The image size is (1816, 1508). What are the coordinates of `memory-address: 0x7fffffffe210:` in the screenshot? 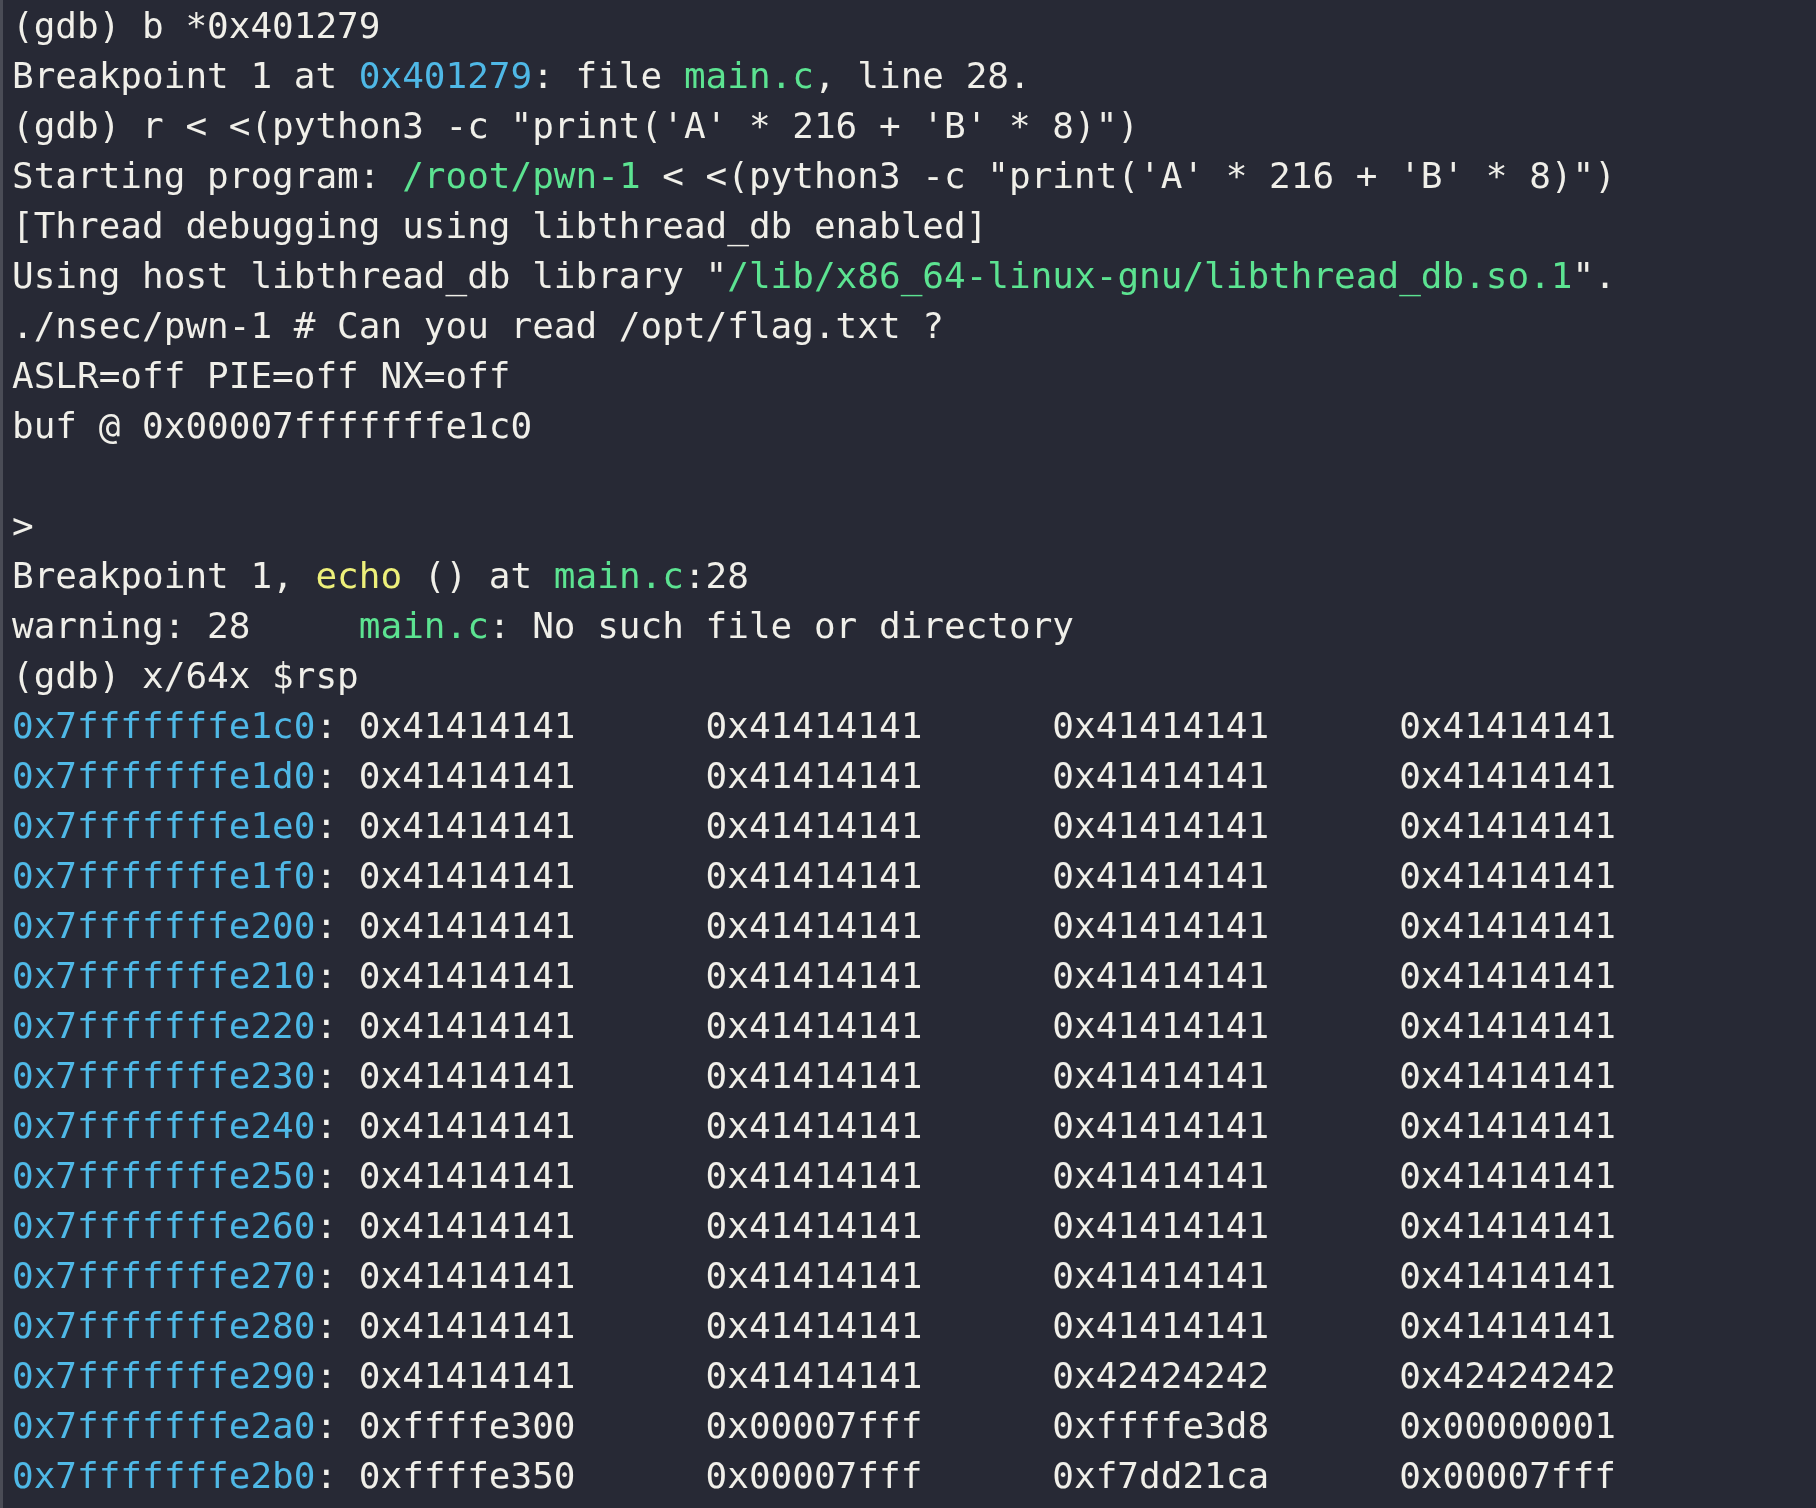 It's located at (175, 976).